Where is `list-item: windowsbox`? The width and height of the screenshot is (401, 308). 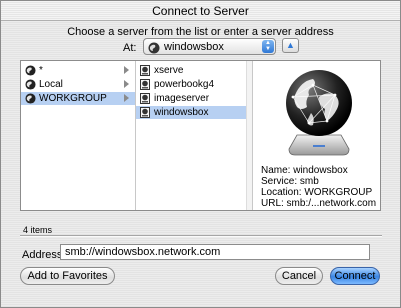 list-item: windowsbox is located at coordinates (194, 112).